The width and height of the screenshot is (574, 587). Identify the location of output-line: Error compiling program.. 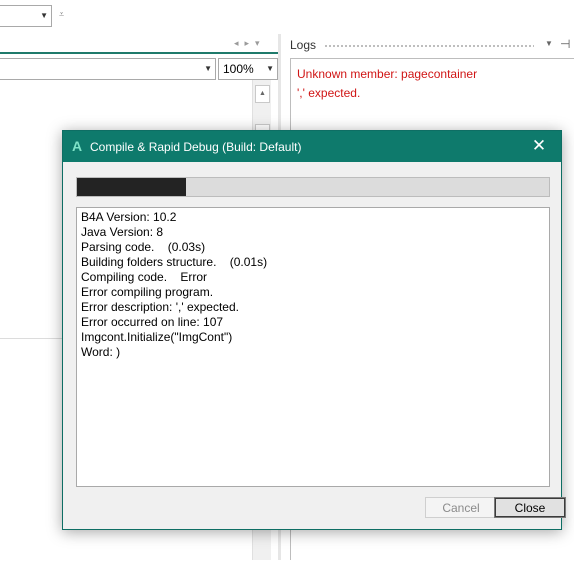
(147, 292).